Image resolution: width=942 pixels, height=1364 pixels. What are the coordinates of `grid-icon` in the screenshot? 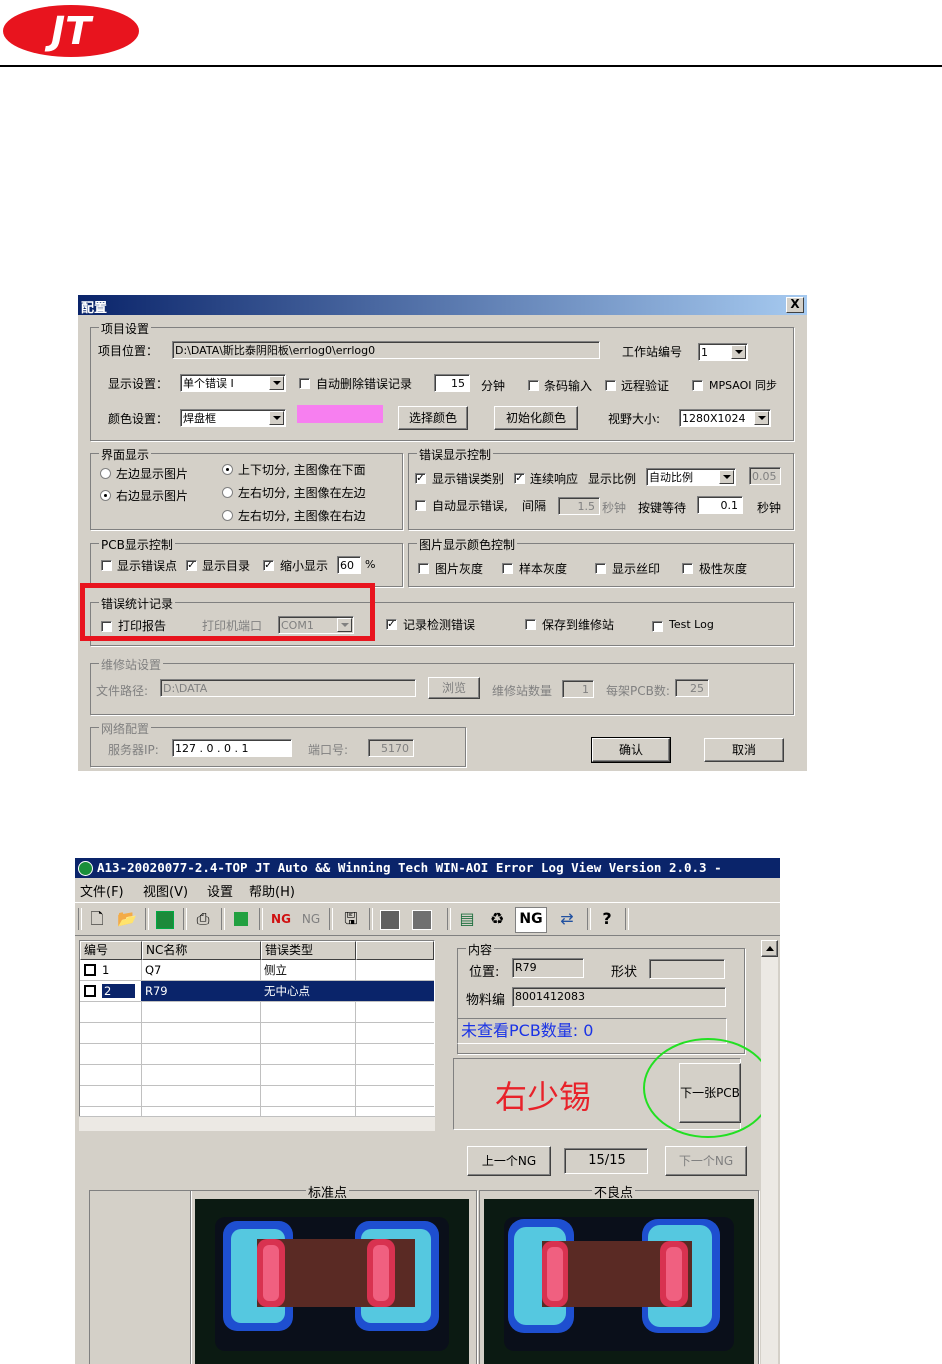 It's located at (241, 919).